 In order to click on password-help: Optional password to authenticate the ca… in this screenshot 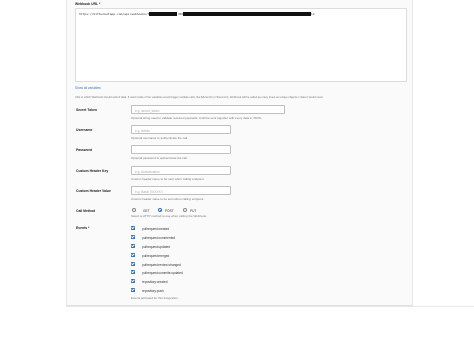, I will do `click(159, 158)`.